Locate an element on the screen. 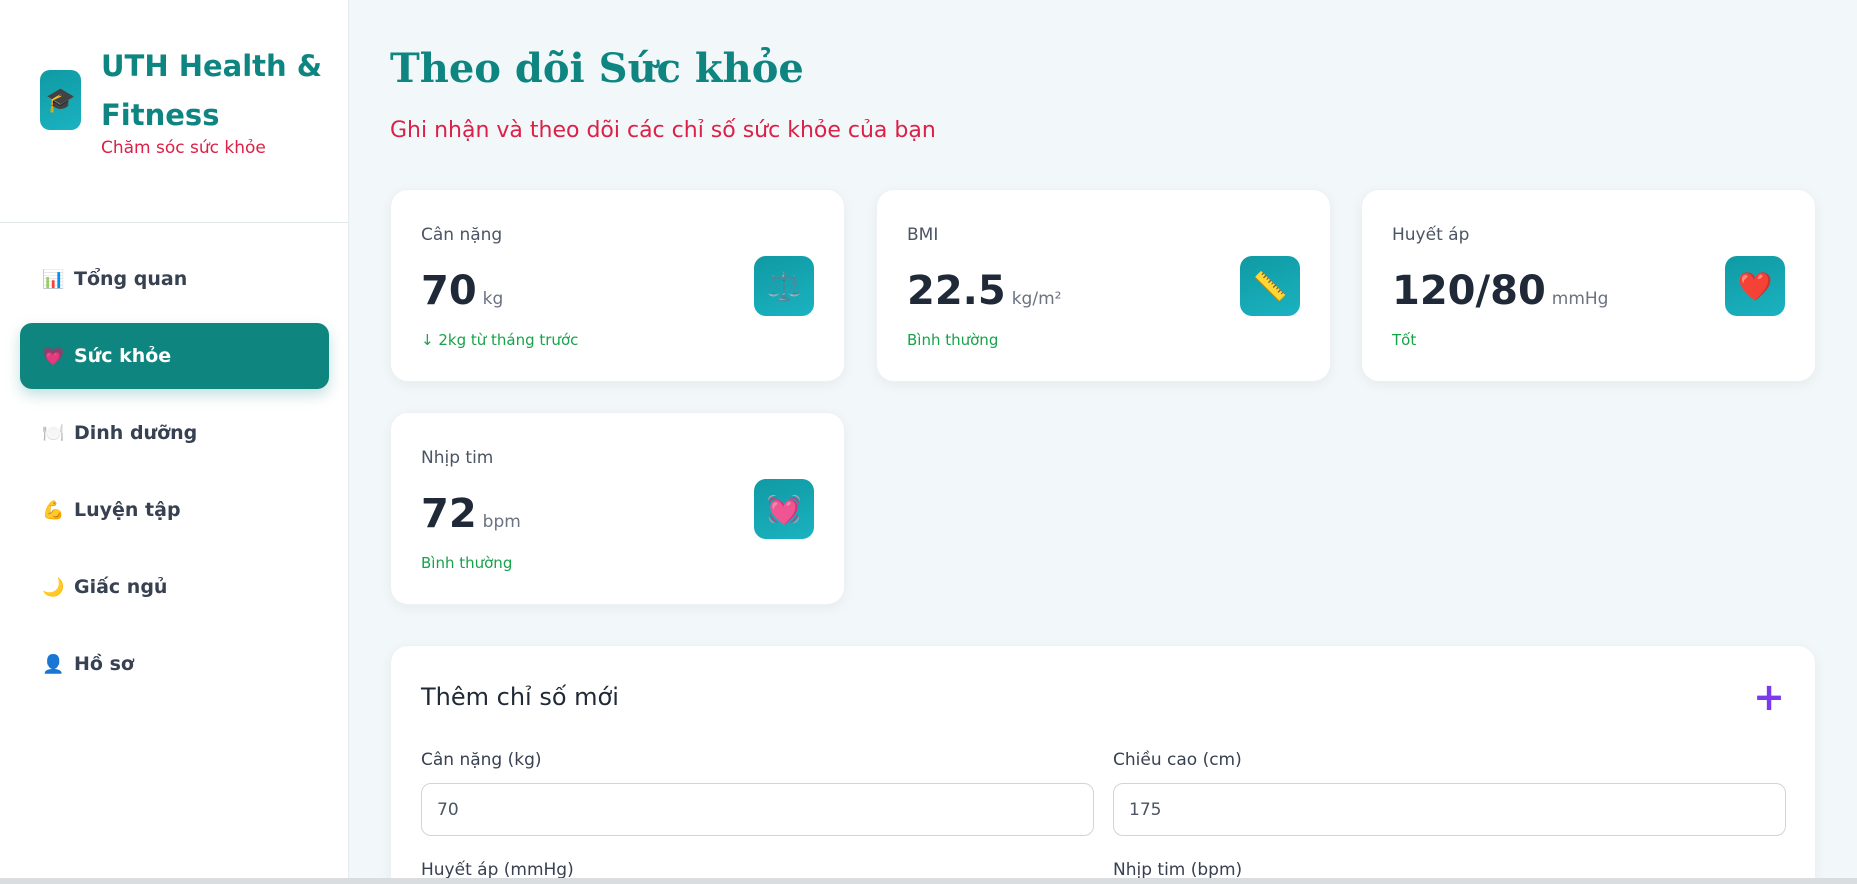 This screenshot has height=884, width=1857. sidebar-item-label: Sức khỏe is located at coordinates (123, 356).